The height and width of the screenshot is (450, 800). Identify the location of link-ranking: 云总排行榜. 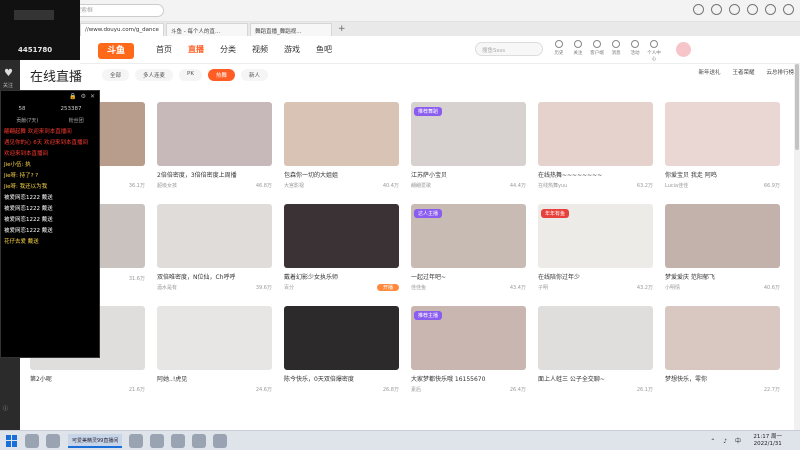
(780, 72).